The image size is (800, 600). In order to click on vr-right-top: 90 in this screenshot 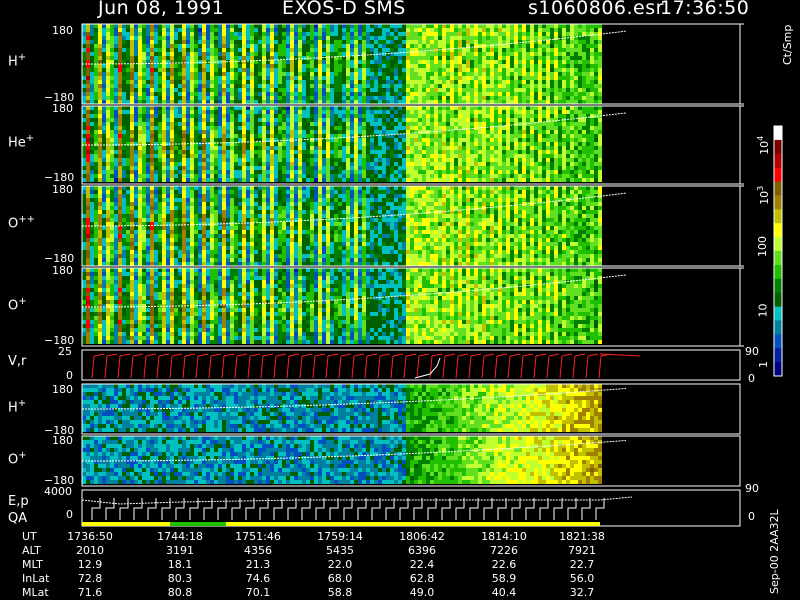, I will do `click(752, 351)`.